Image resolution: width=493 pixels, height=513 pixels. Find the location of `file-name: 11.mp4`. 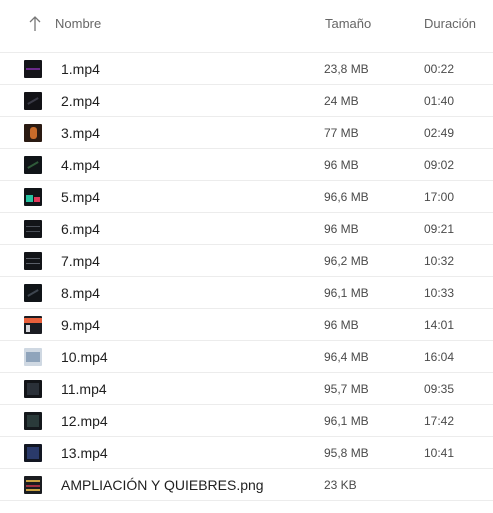

file-name: 11.mp4 is located at coordinates (84, 389).